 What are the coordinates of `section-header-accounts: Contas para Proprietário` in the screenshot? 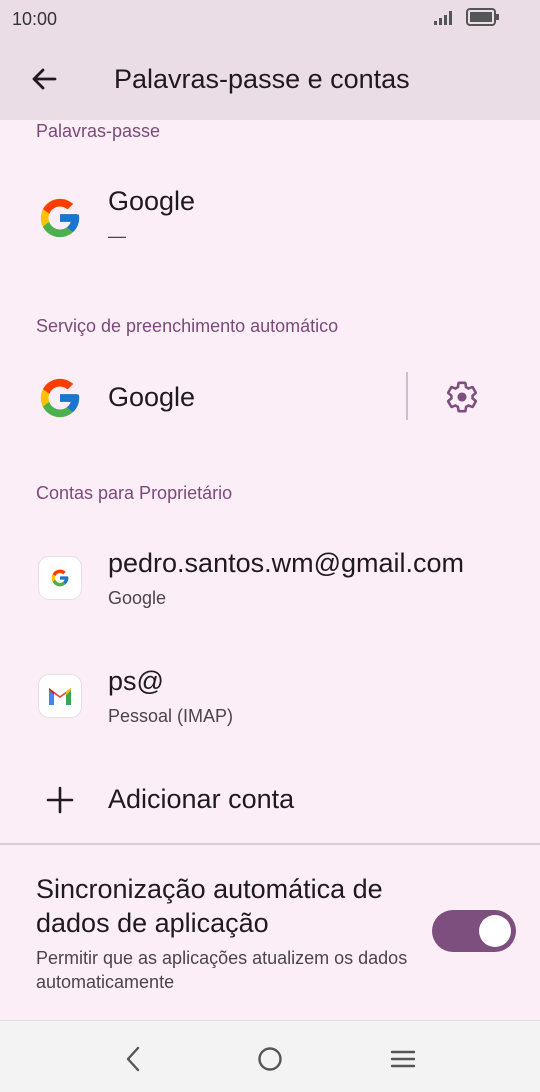 It's located at (134, 493).